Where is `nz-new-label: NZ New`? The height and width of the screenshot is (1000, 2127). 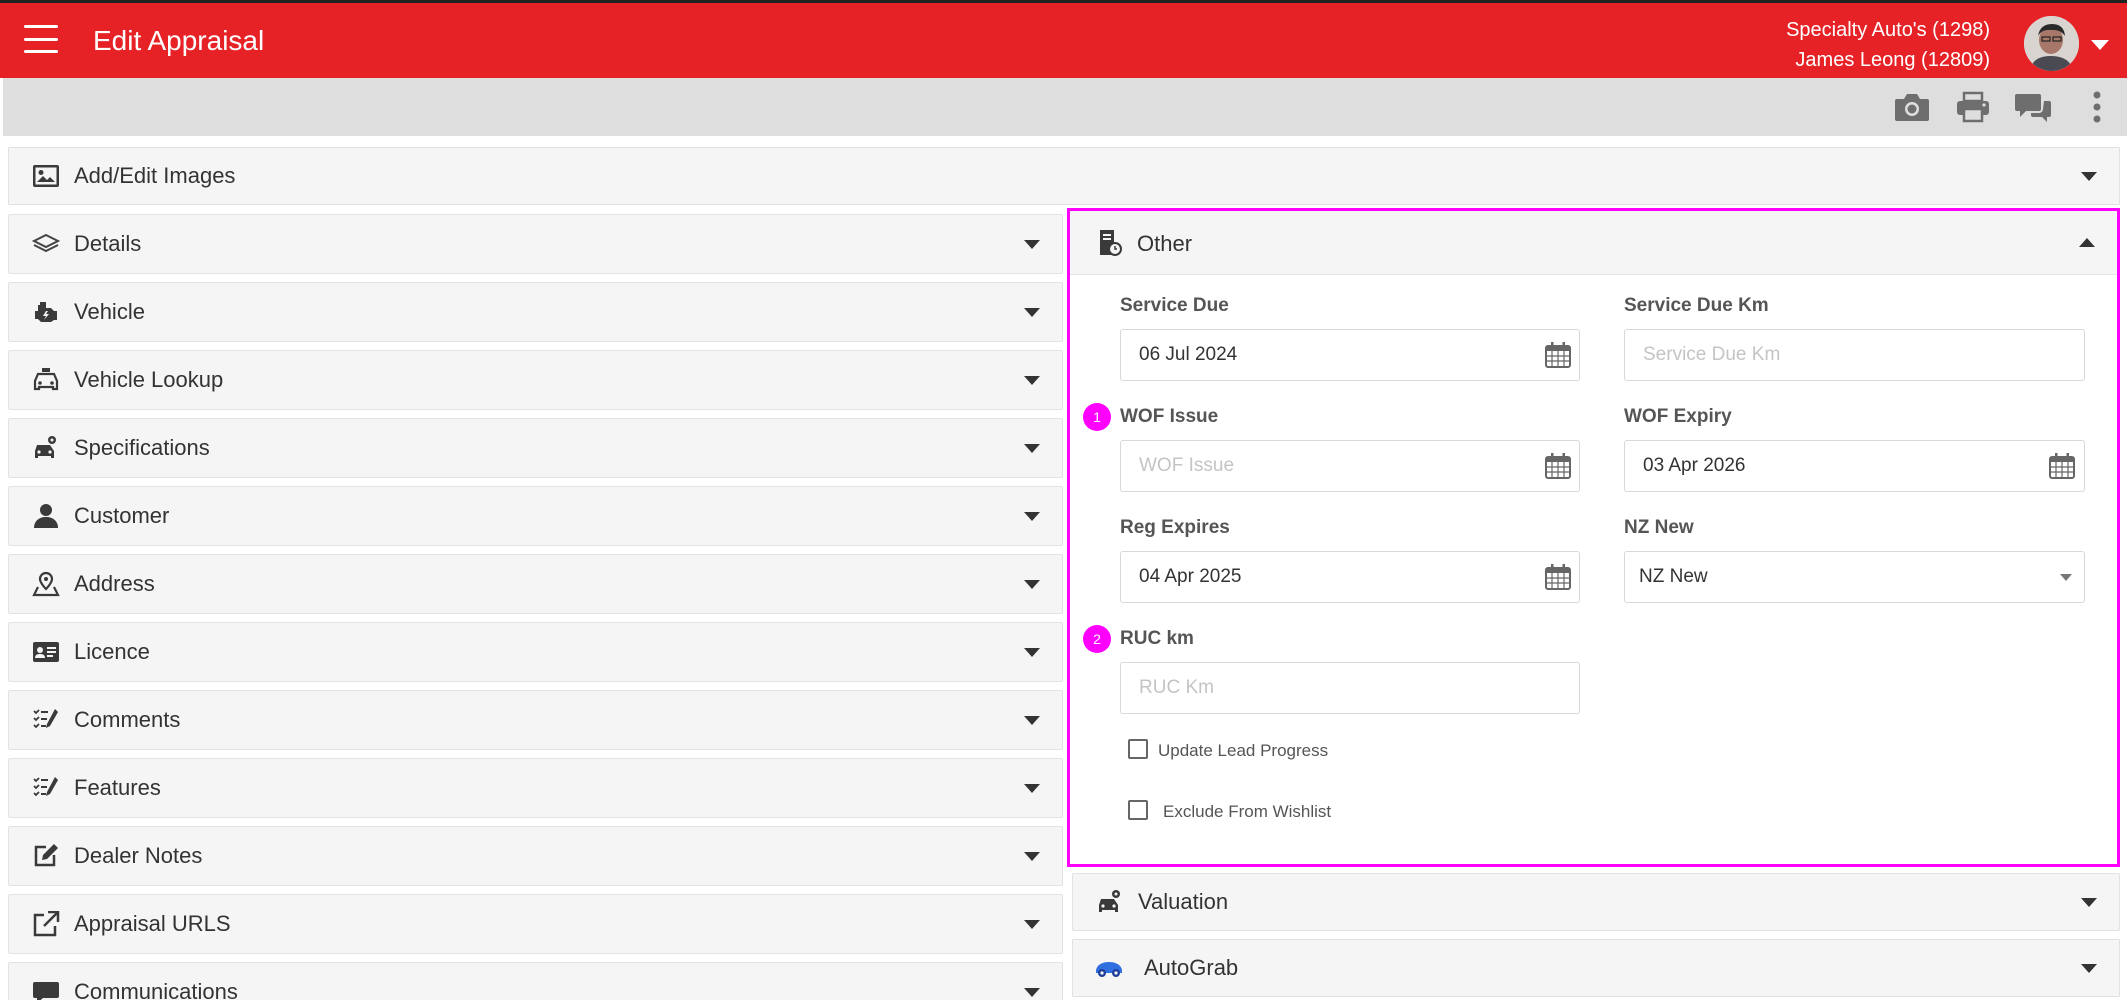
nz-new-label: NZ New is located at coordinates (1659, 527).